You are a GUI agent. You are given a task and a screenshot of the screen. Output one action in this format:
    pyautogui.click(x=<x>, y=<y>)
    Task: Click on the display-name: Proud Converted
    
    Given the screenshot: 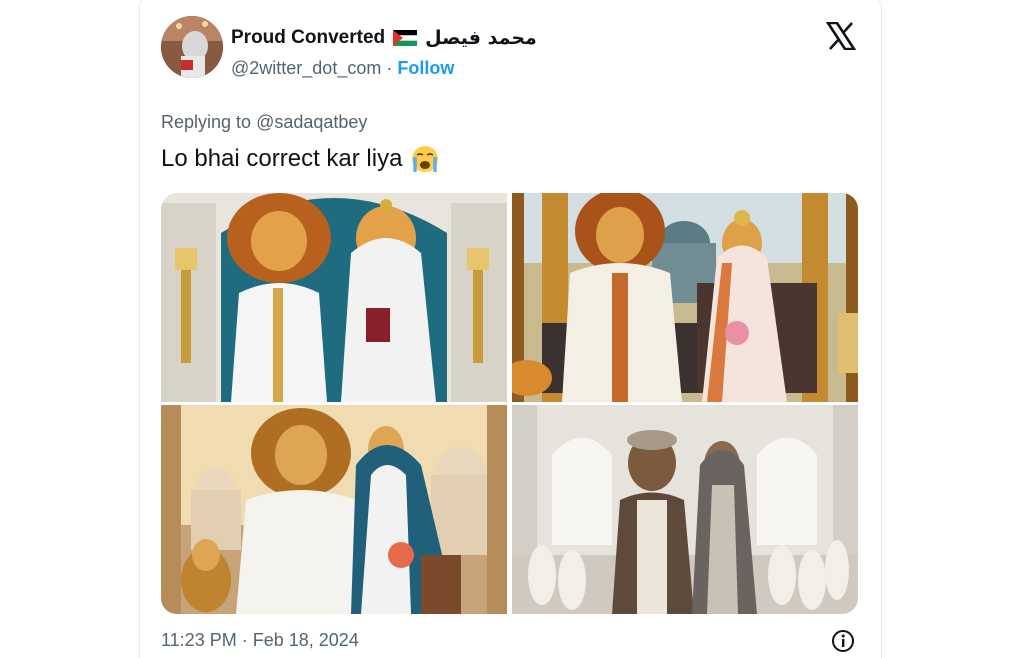 What is the action you would take?
    pyautogui.click(x=308, y=38)
    